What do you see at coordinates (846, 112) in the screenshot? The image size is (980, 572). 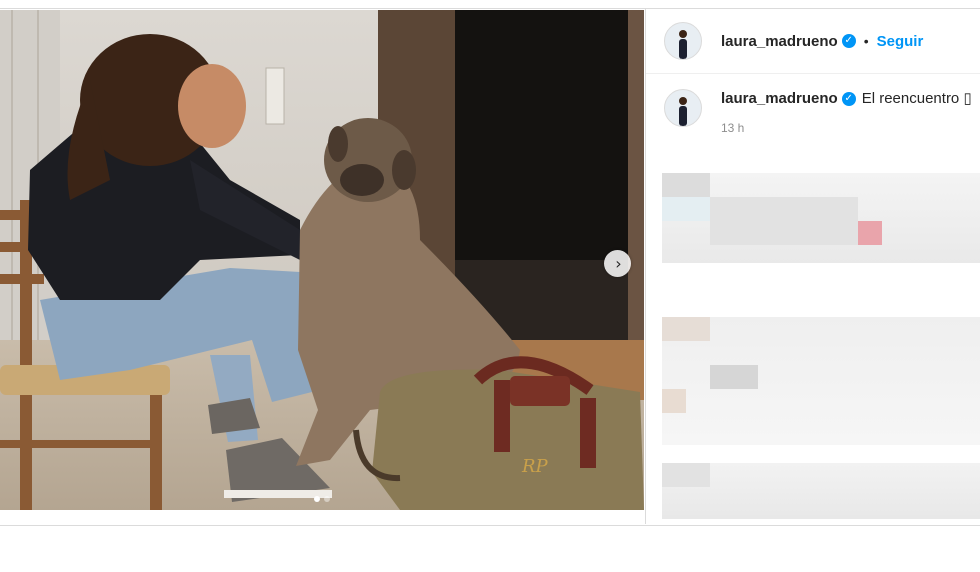 I see `caption-body: laura_madrueno ✓ El reencuentro ▯ 13 h` at bounding box center [846, 112].